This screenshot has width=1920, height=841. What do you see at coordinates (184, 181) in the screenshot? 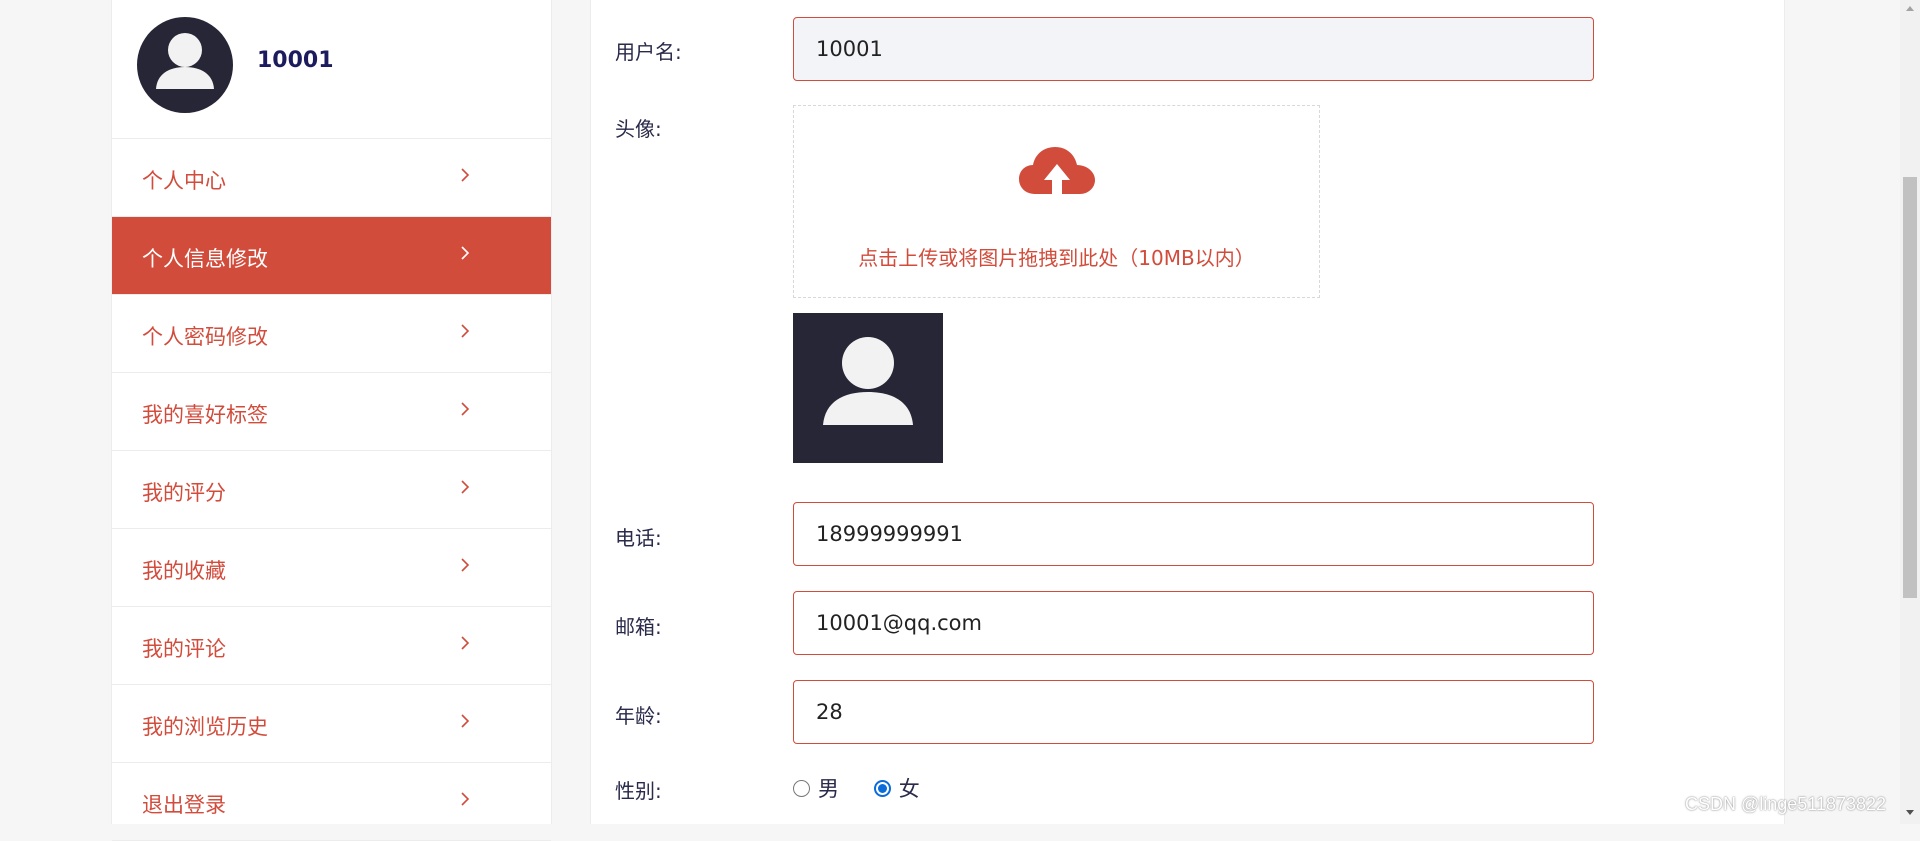
I see `sidebar-item-label: 个人中心` at bounding box center [184, 181].